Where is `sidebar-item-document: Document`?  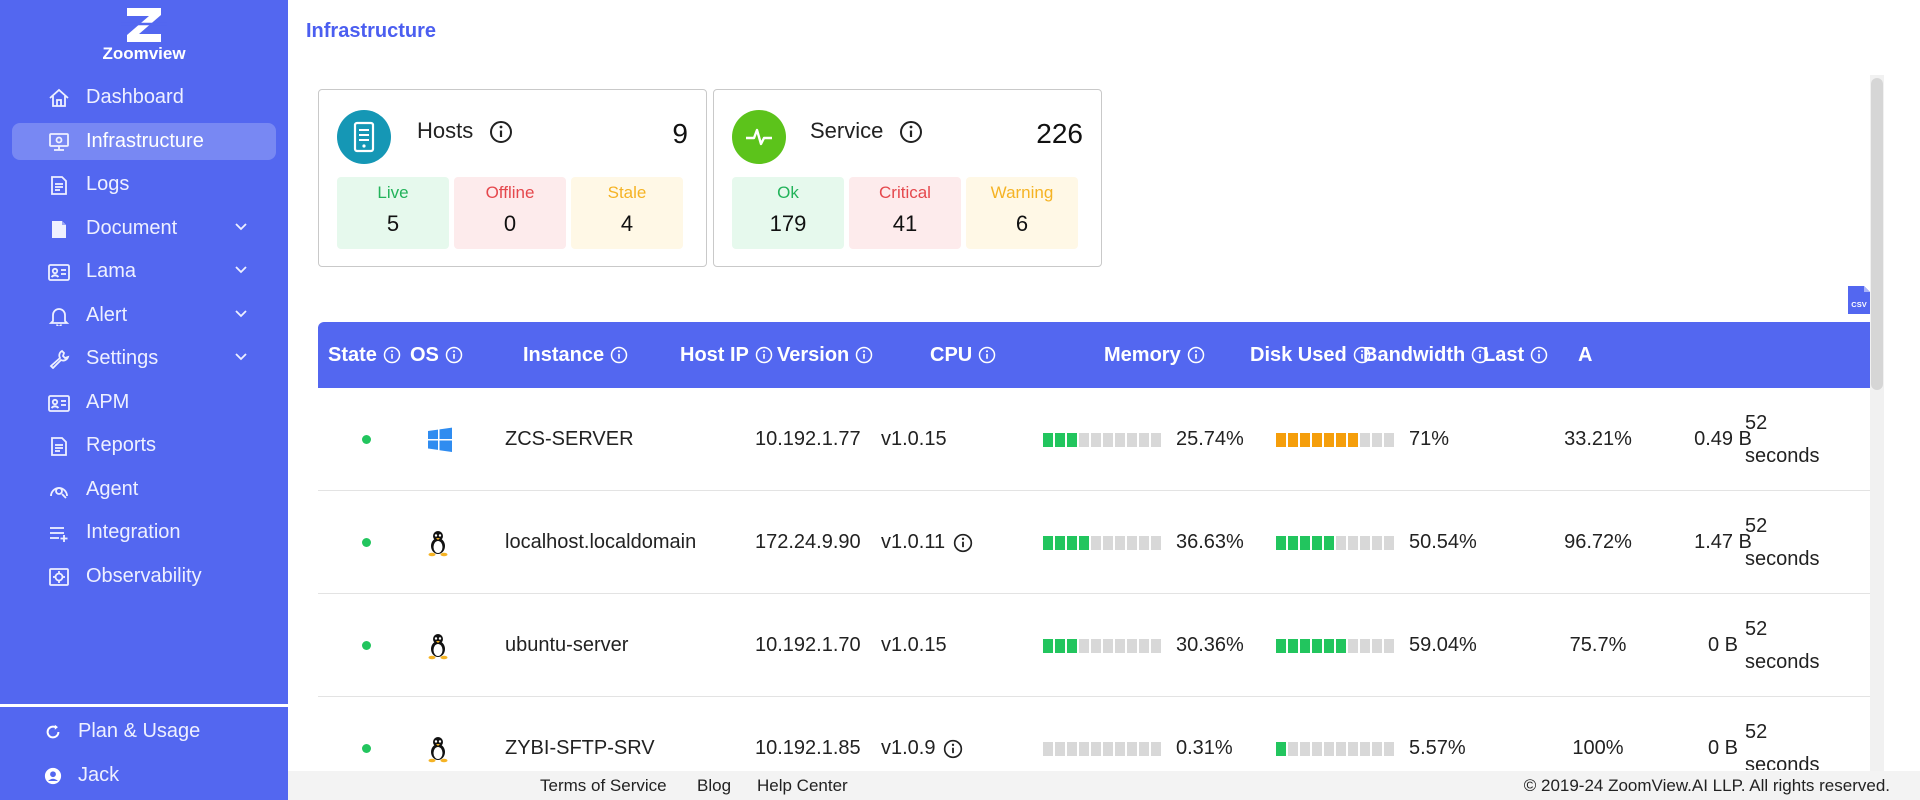
sidebar-item-document: Document is located at coordinates (144, 228).